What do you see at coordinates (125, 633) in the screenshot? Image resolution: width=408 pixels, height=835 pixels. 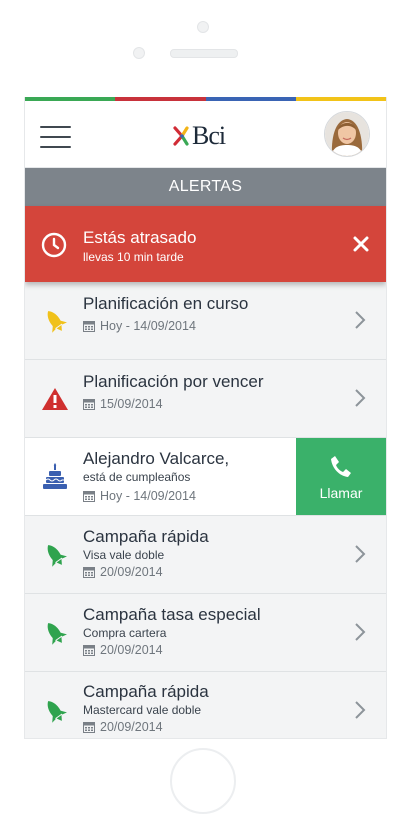 I see `item-subtitle: Compra cartera` at bounding box center [125, 633].